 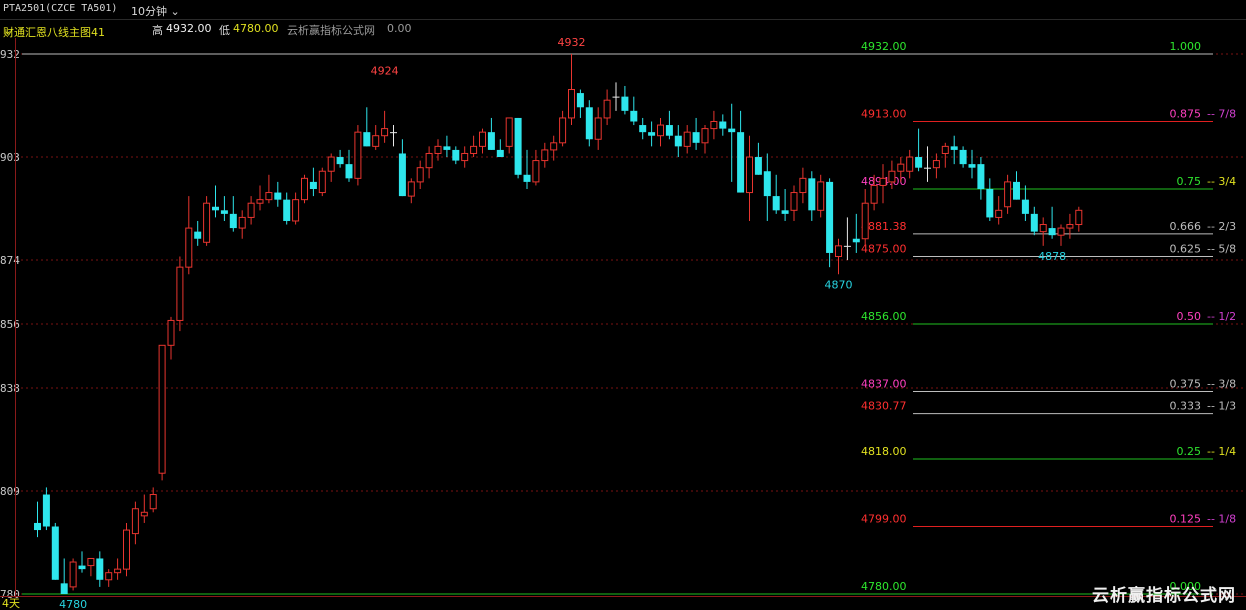 What do you see at coordinates (1221, 316) in the screenshot?
I see `level-fraction-label: -- 1/2` at bounding box center [1221, 316].